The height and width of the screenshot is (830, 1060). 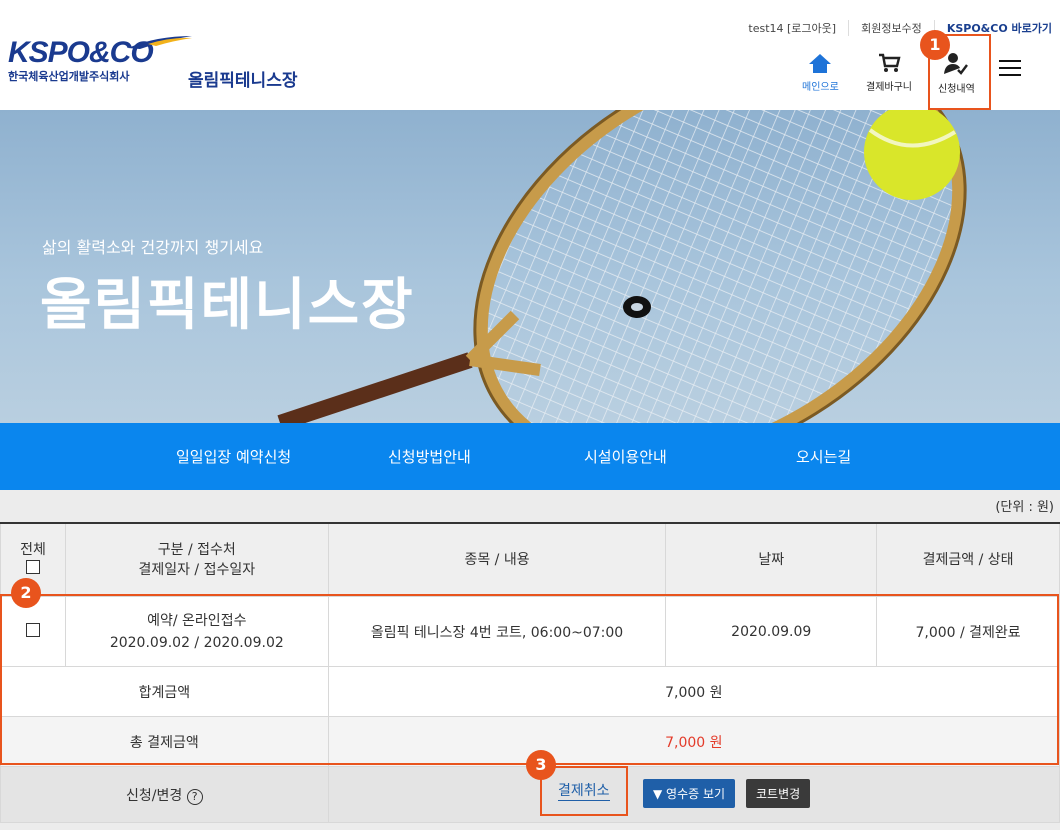 I want to click on cart-label: 결제바구니, so click(x=889, y=87).